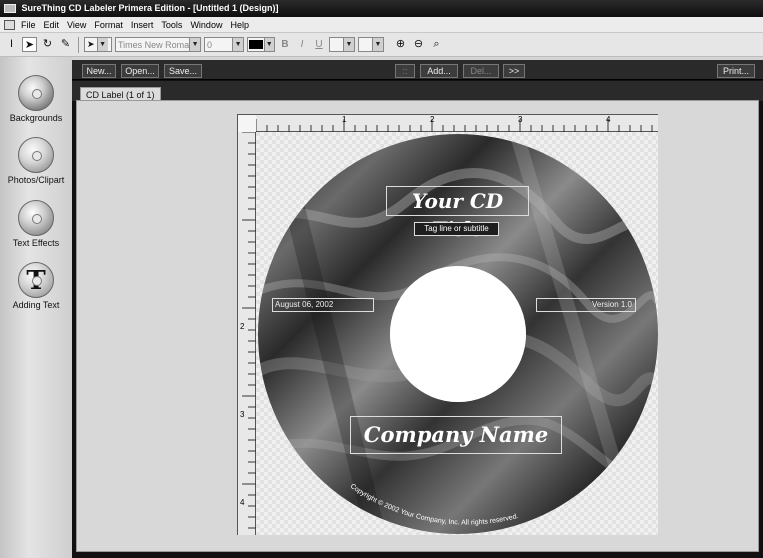  I want to click on toolbar-separator, so click(78, 44).